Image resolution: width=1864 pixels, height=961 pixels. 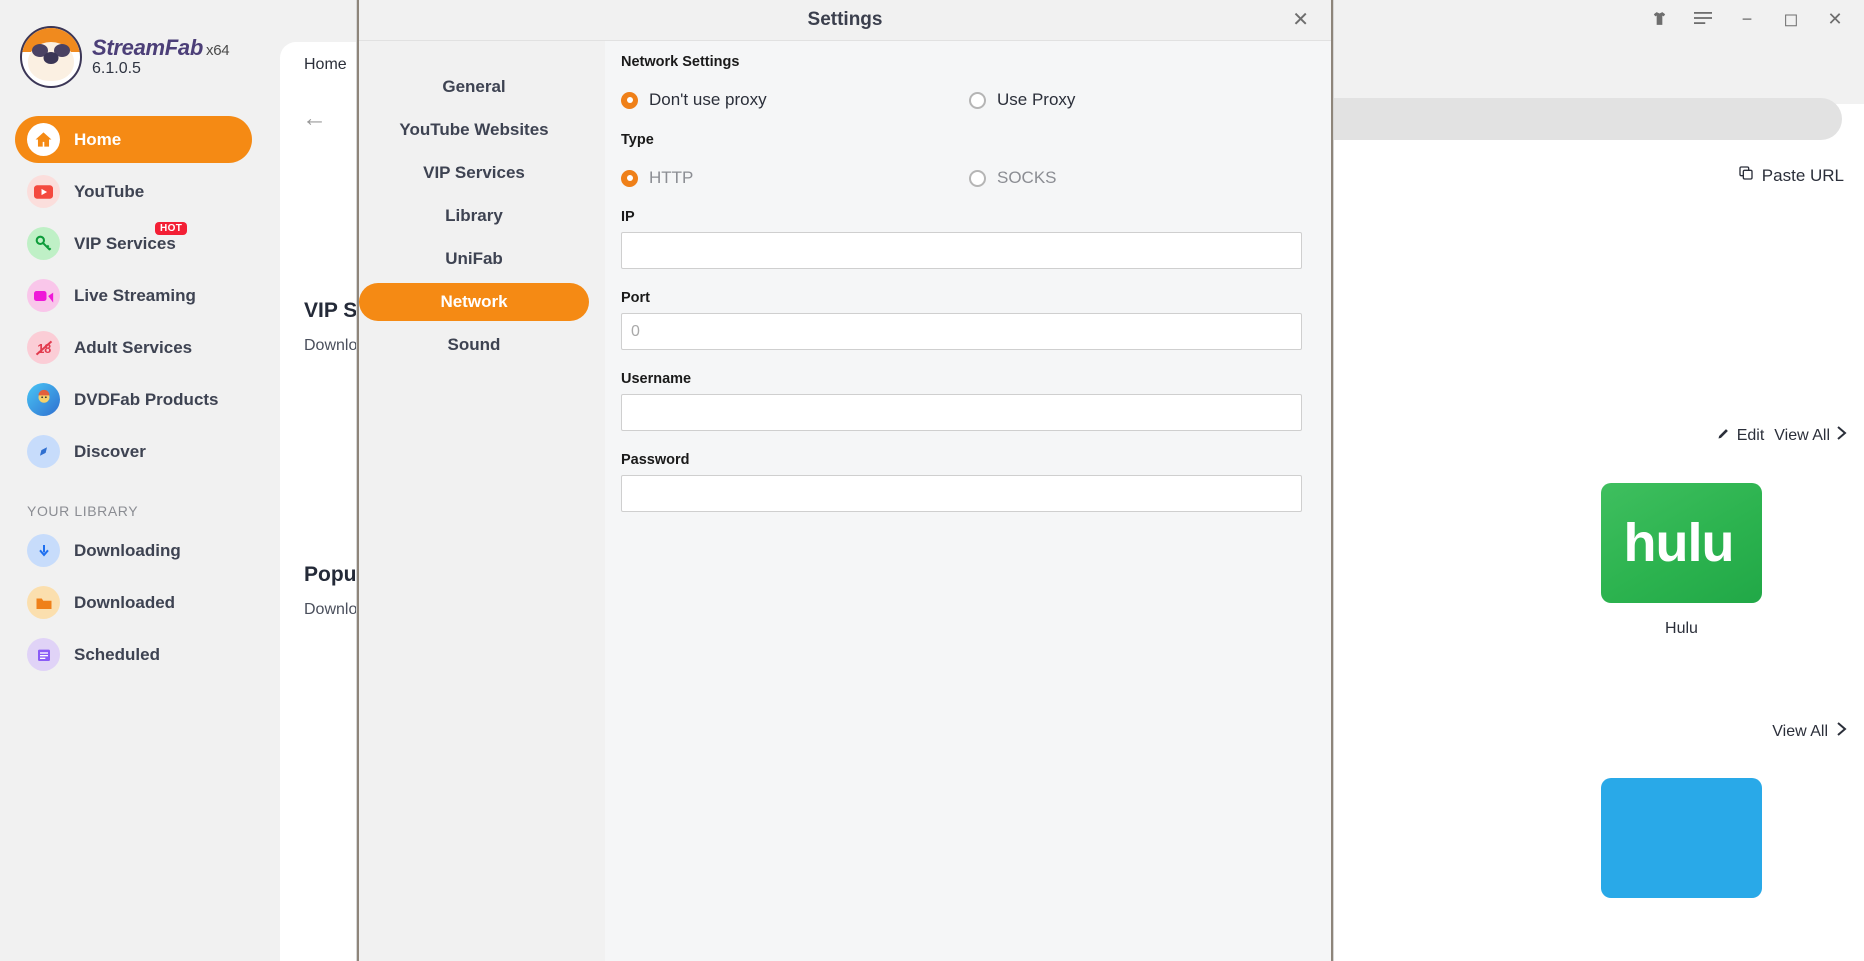 I want to click on youtube-icon, so click(x=43, y=191).